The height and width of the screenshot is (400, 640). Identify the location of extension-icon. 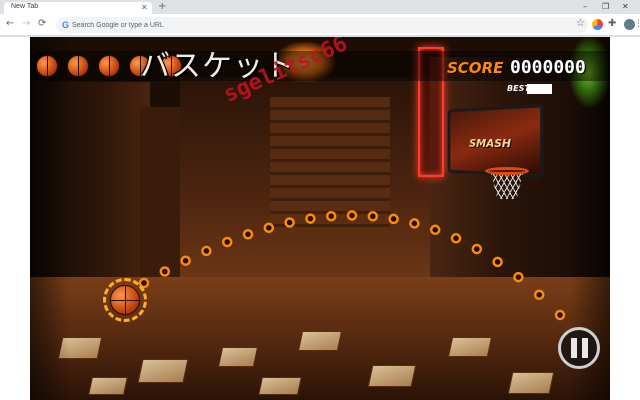
(597, 24).